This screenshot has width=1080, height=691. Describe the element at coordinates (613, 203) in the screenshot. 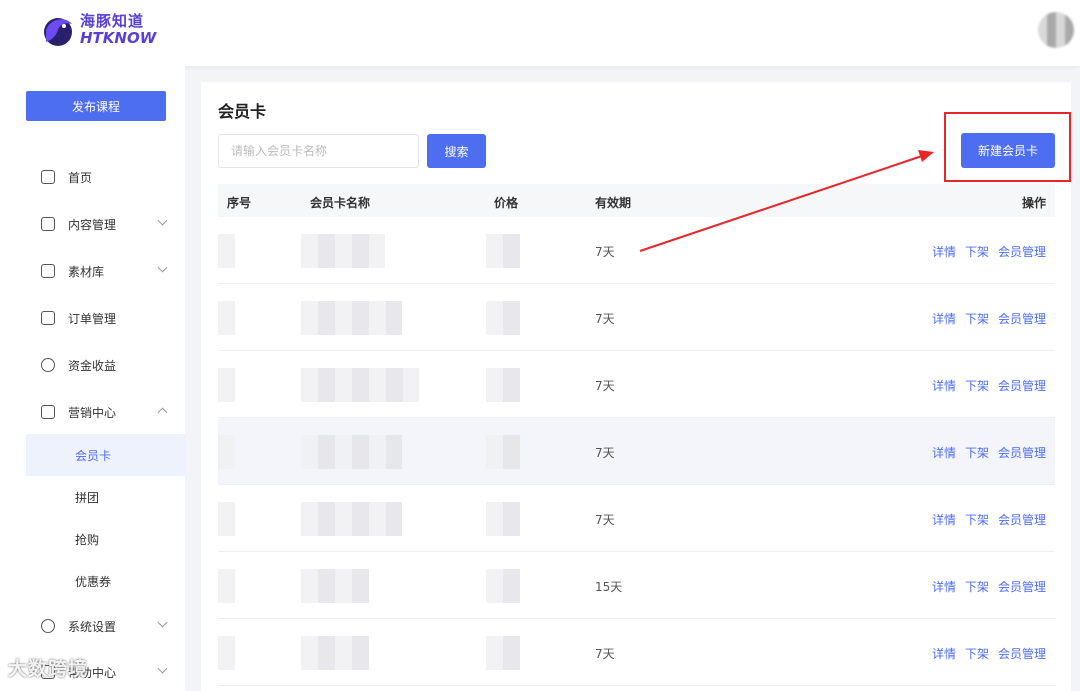

I see `column-header: 有效期` at that location.